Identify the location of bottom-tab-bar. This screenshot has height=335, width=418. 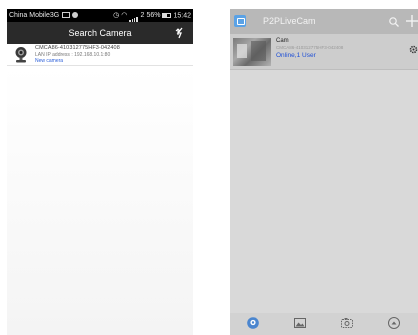
(324, 324).